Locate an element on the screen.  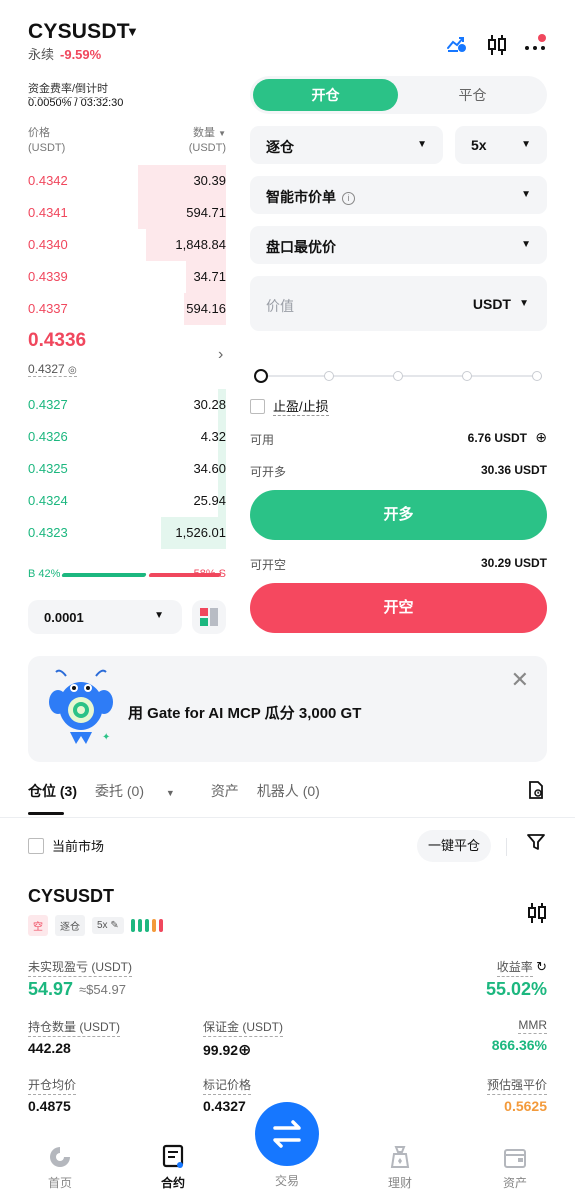
ask-row: 0.4339 34.71 is located at coordinates (127, 277).